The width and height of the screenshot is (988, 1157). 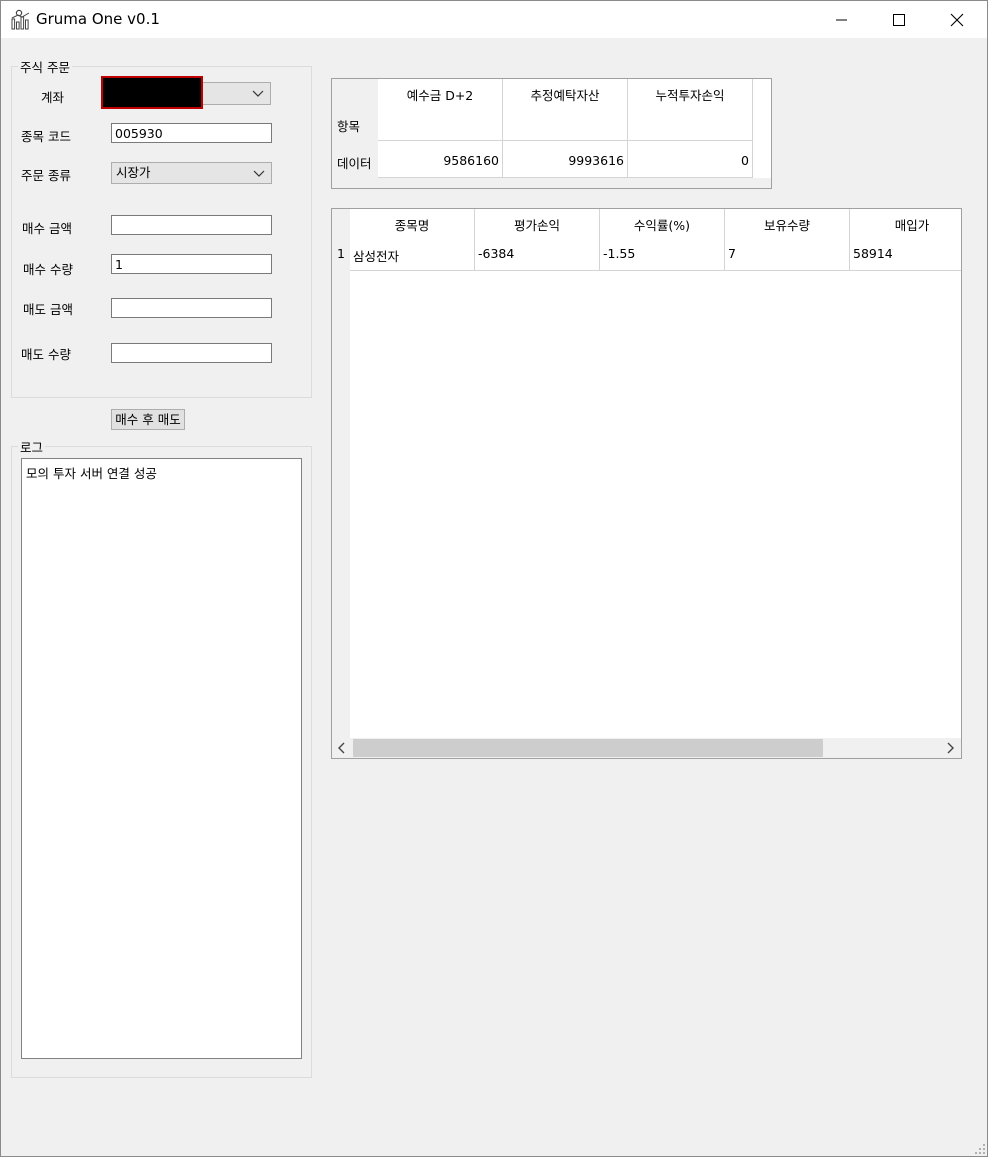 I want to click on log-line: 모의 투자 서버 연결 성공, so click(x=91, y=473).